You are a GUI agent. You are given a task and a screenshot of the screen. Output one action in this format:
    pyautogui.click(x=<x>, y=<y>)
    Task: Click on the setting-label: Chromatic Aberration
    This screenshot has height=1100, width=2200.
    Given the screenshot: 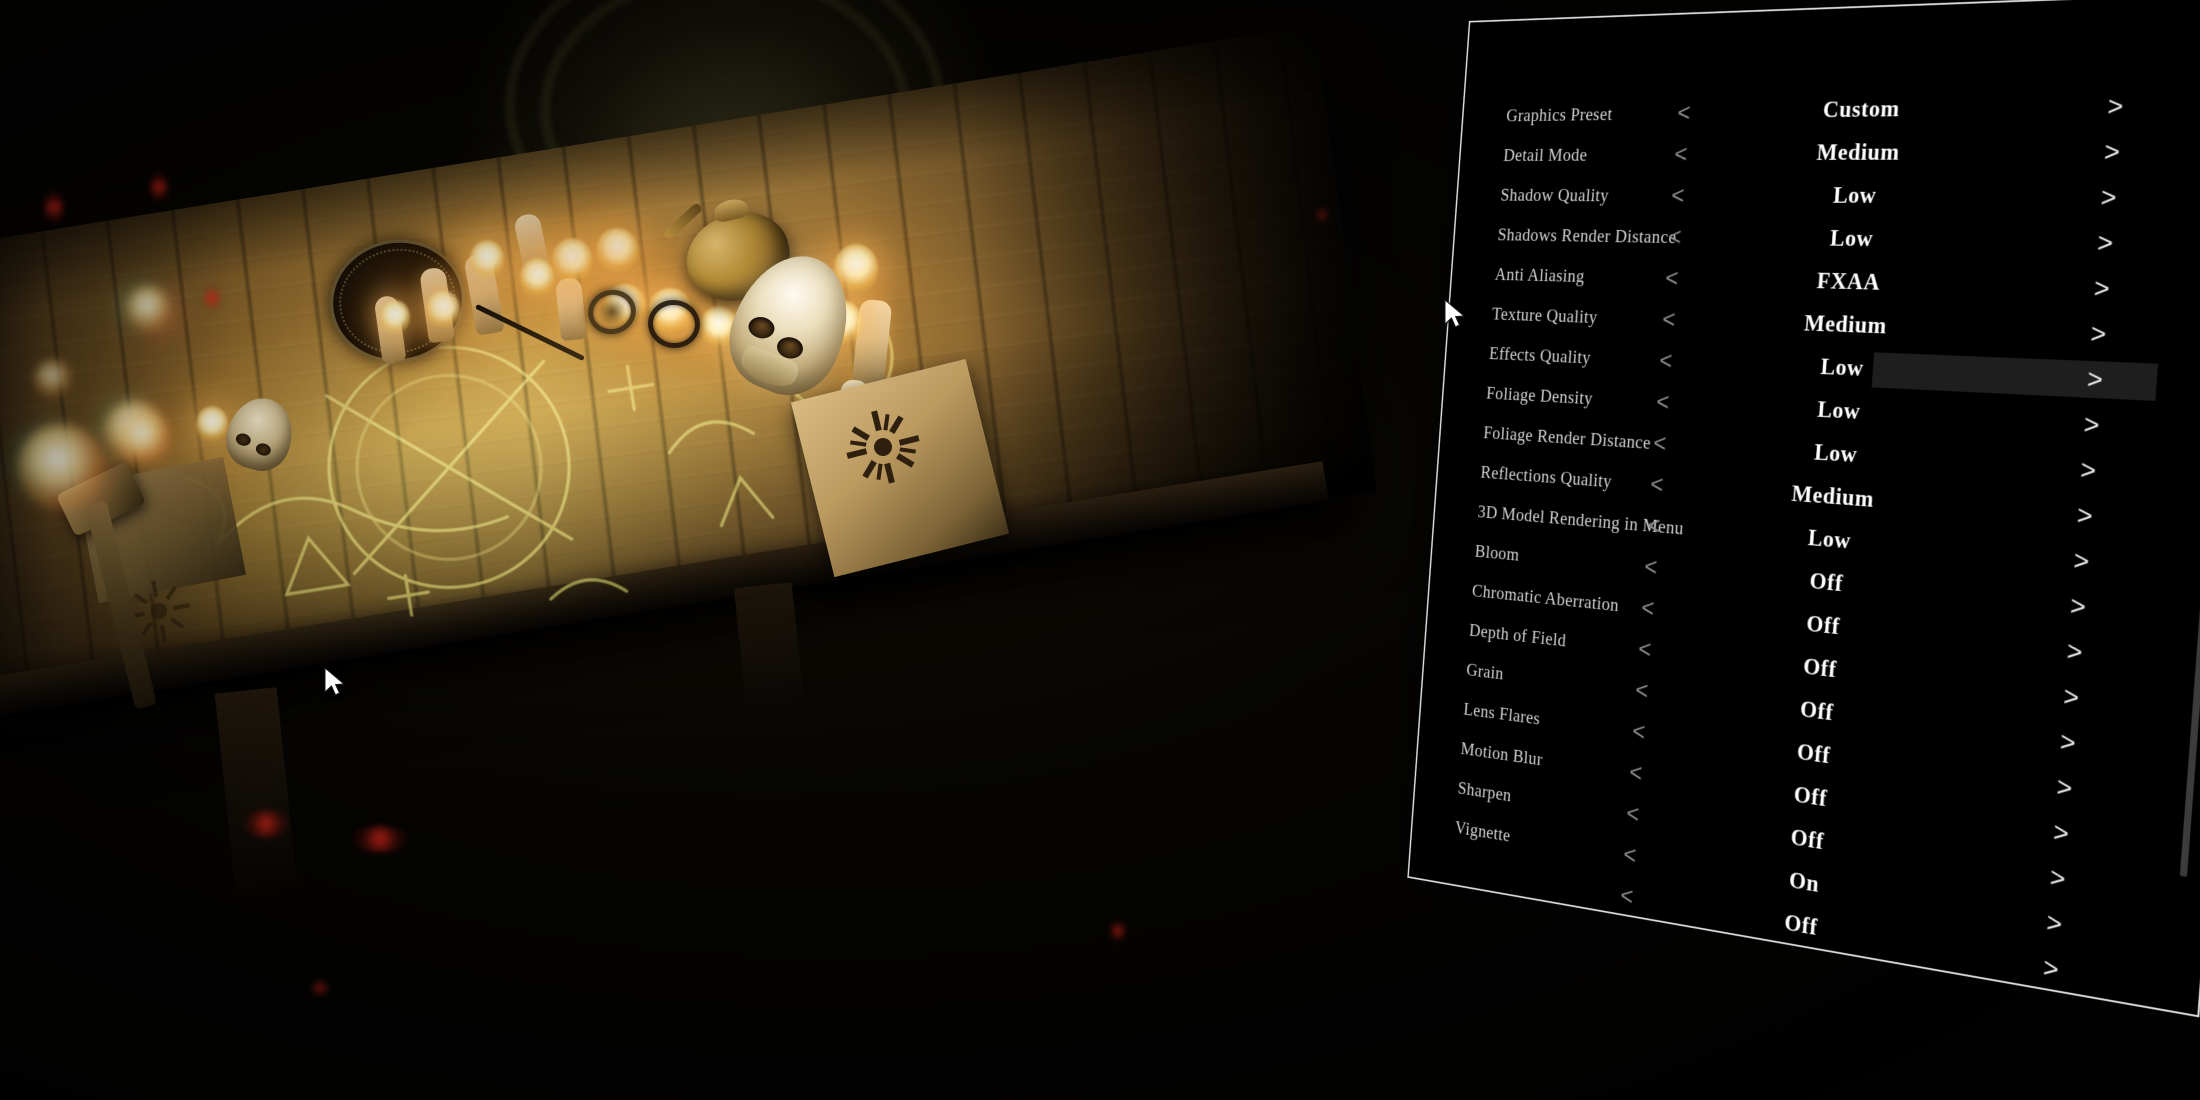 What is the action you would take?
    pyautogui.click(x=1545, y=597)
    